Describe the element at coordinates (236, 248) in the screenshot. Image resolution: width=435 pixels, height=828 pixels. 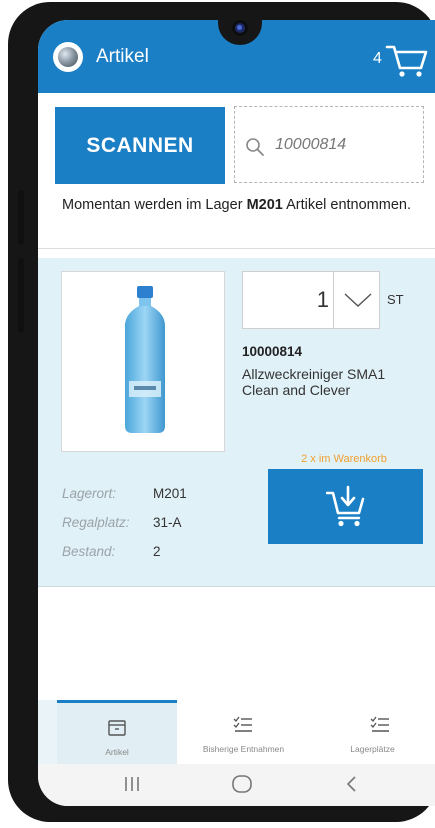
I see `divider` at that location.